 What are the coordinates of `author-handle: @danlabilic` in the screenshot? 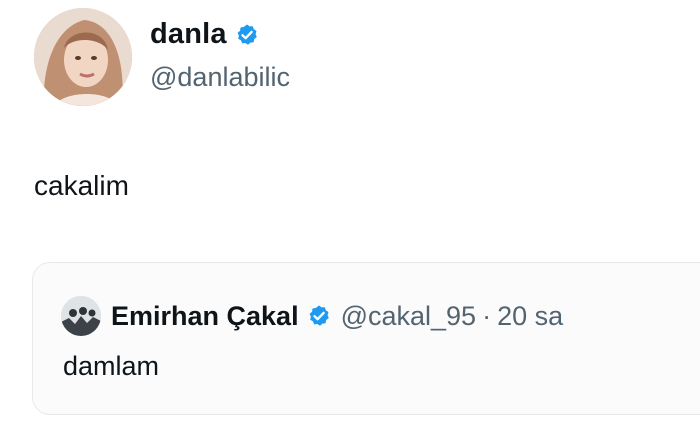 It's located at (220, 77).